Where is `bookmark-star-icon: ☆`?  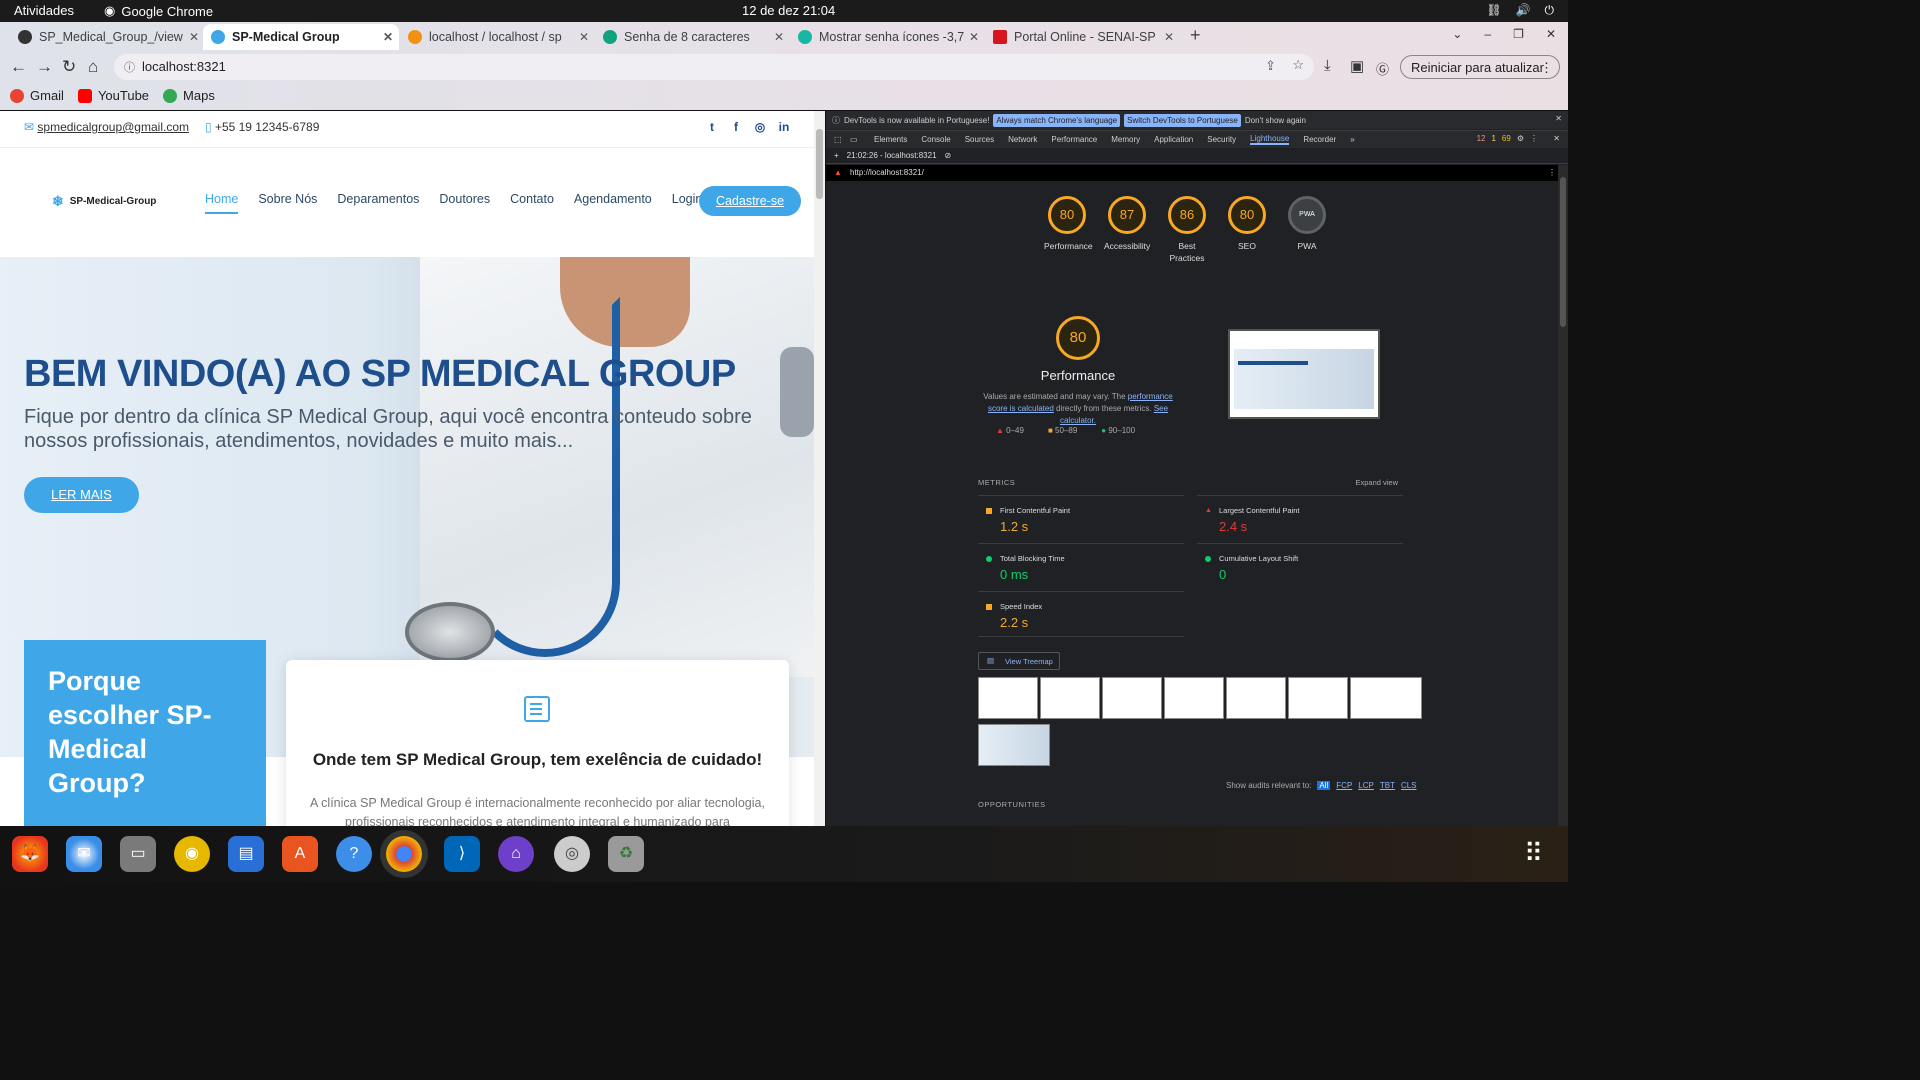 bookmark-star-icon: ☆ is located at coordinates (1298, 65).